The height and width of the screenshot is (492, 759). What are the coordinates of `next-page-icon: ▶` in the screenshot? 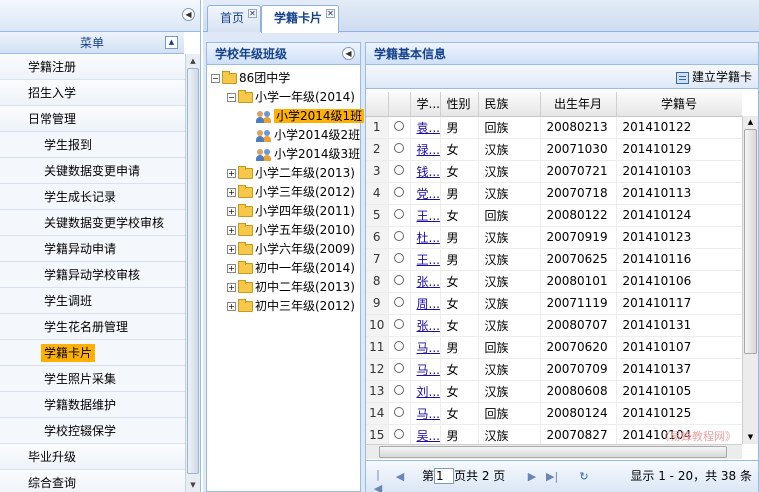 It's located at (532, 477).